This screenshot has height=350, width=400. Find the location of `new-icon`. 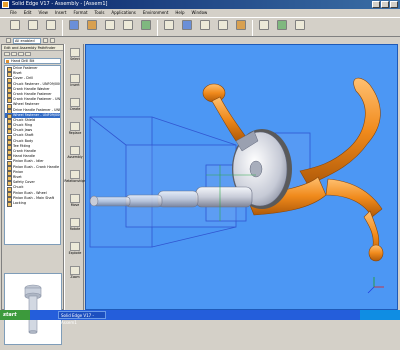

new-icon is located at coordinates (15, 25).